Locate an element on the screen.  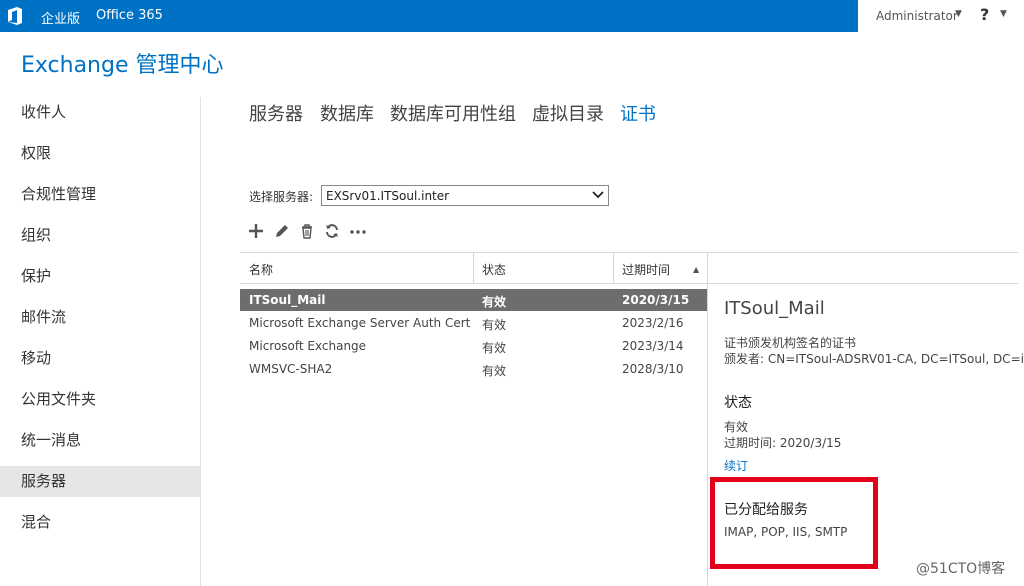
nav-divider is located at coordinates (200, 341).